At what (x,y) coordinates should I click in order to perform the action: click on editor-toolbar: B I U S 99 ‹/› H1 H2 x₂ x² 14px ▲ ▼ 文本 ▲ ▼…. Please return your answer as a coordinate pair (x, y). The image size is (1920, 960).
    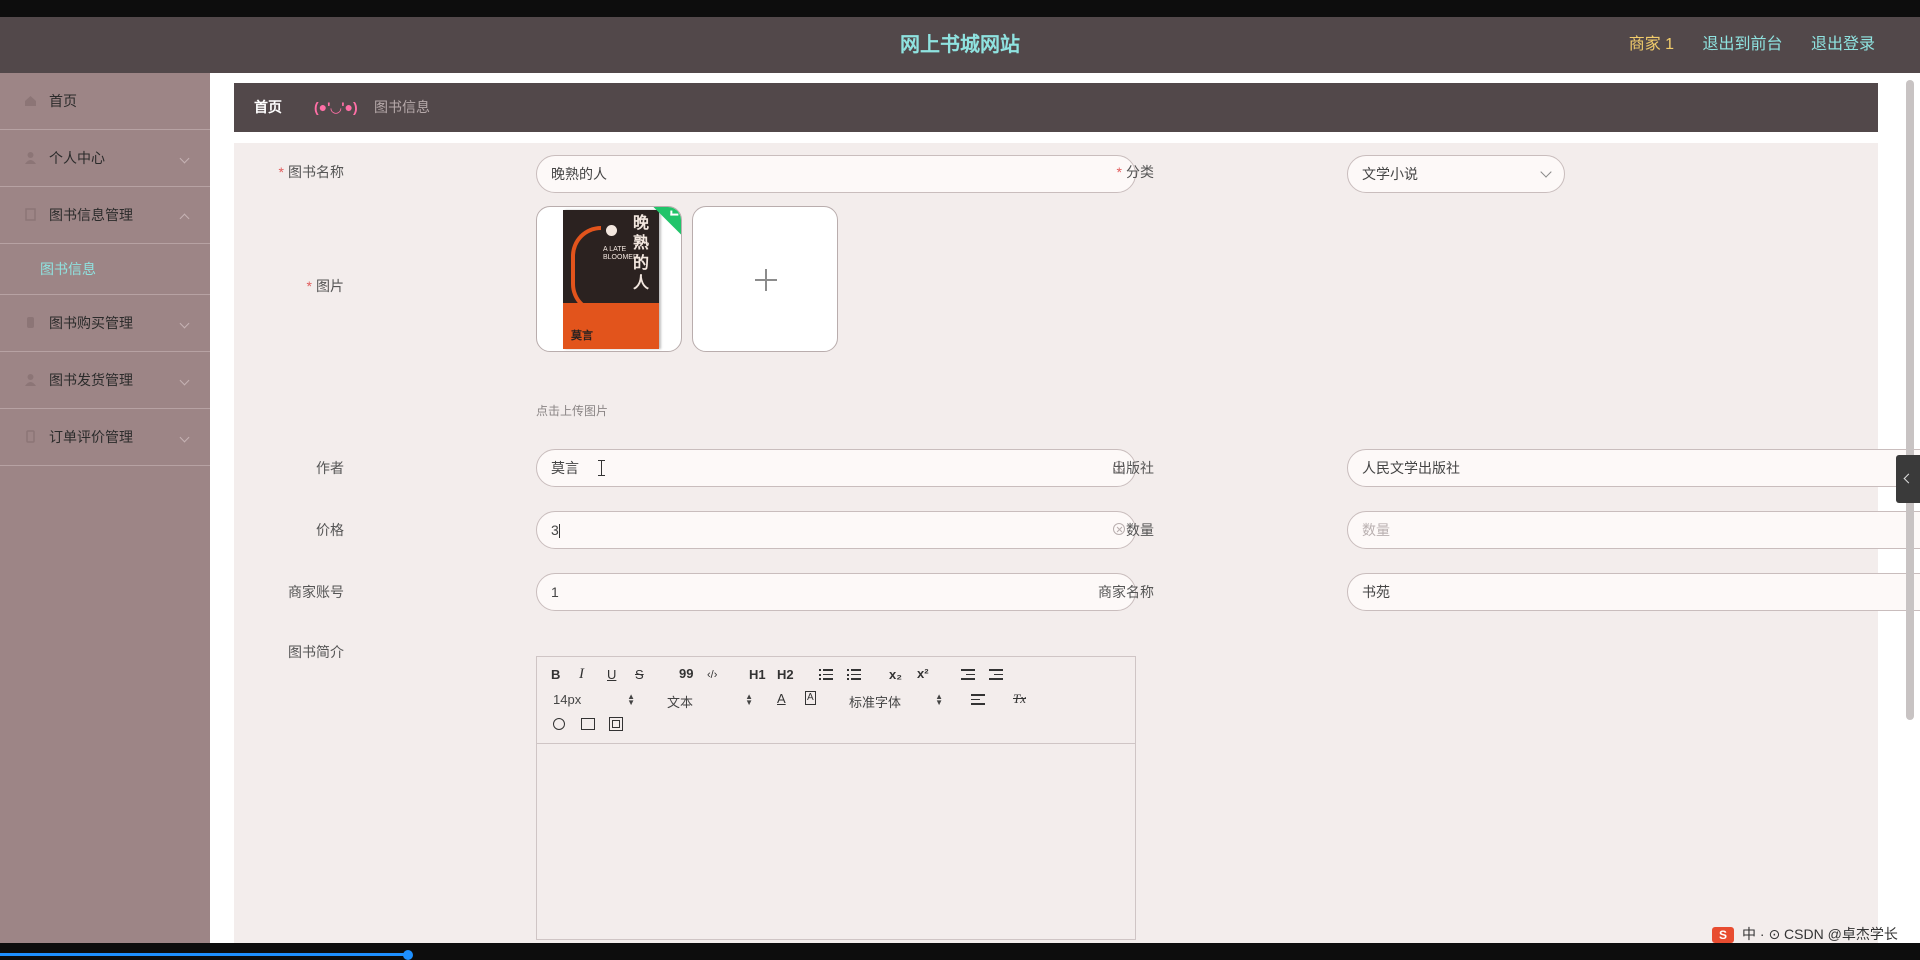
    Looking at the image, I should click on (836, 700).